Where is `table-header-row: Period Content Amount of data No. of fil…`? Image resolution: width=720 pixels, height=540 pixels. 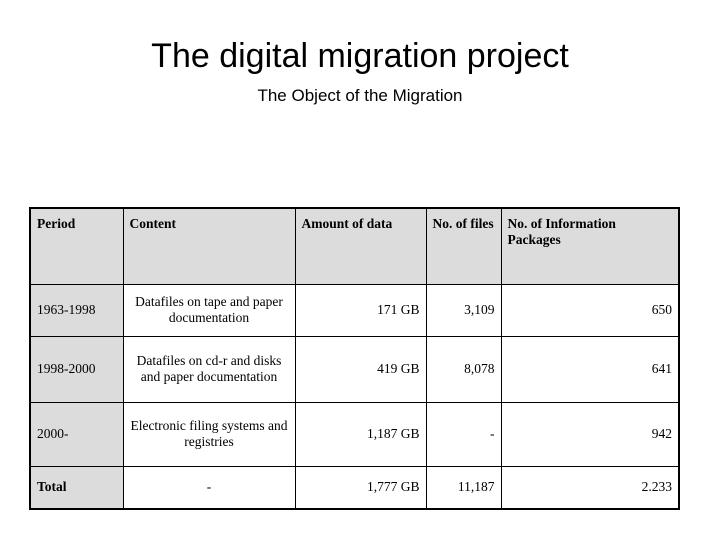
table-header-row: Period Content Amount of data No. of fil… is located at coordinates (354, 246).